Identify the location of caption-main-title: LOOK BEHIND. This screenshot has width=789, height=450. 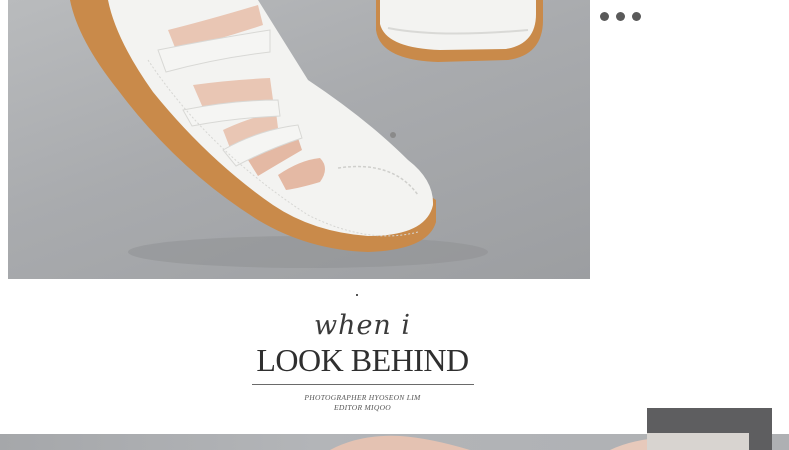
(362, 360).